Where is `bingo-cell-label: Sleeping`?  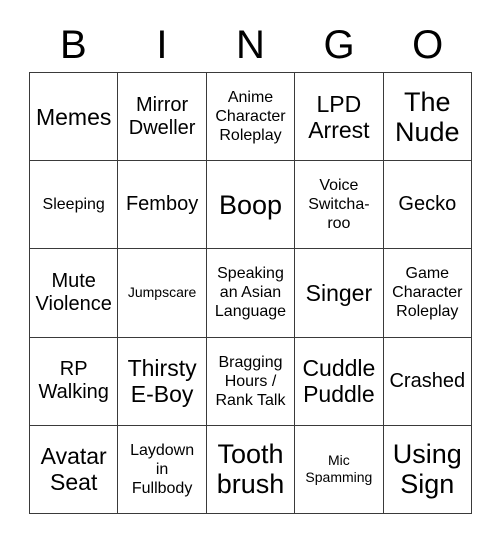
bingo-cell-label: Sleeping is located at coordinates (73, 205).